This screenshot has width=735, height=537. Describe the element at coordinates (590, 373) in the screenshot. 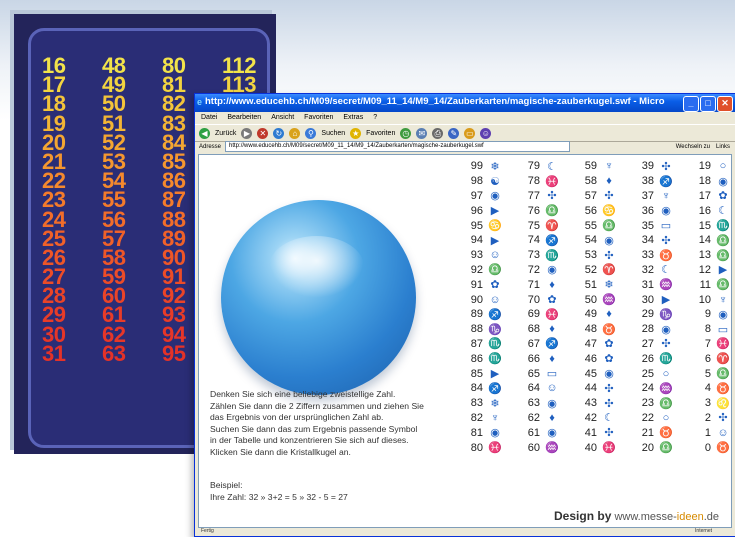

I see `symbol-number: 45` at that location.